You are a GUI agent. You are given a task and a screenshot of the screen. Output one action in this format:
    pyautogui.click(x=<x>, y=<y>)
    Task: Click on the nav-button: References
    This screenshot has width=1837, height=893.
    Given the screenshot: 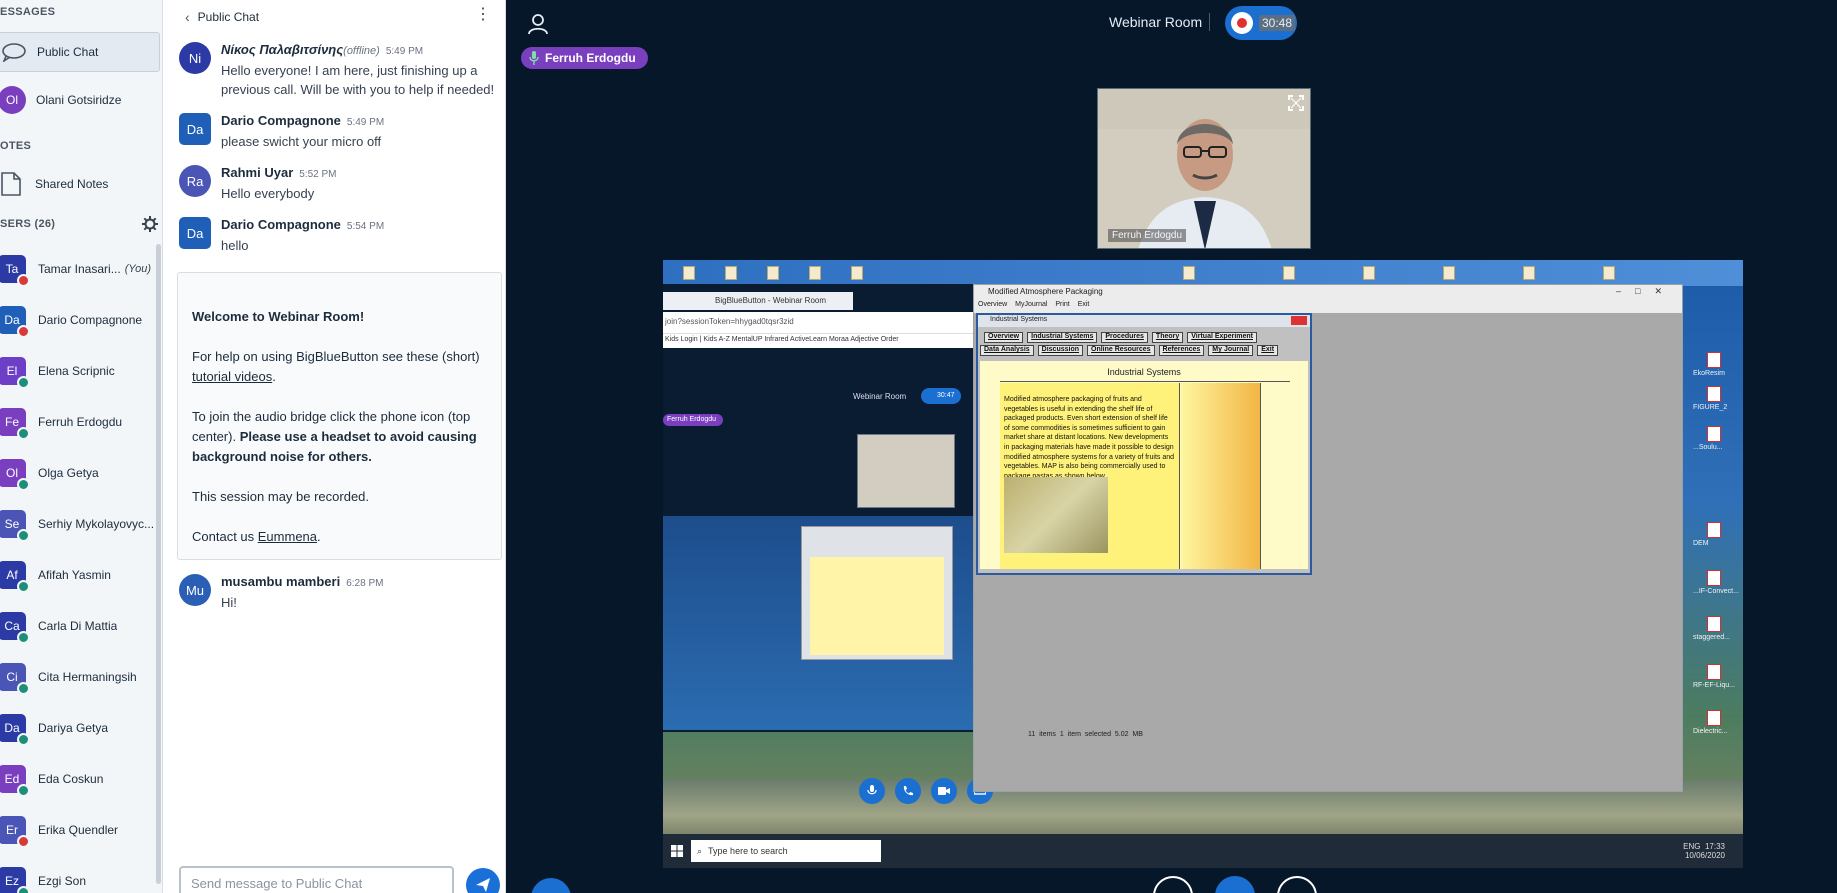 What is the action you would take?
    pyautogui.click(x=1181, y=350)
    